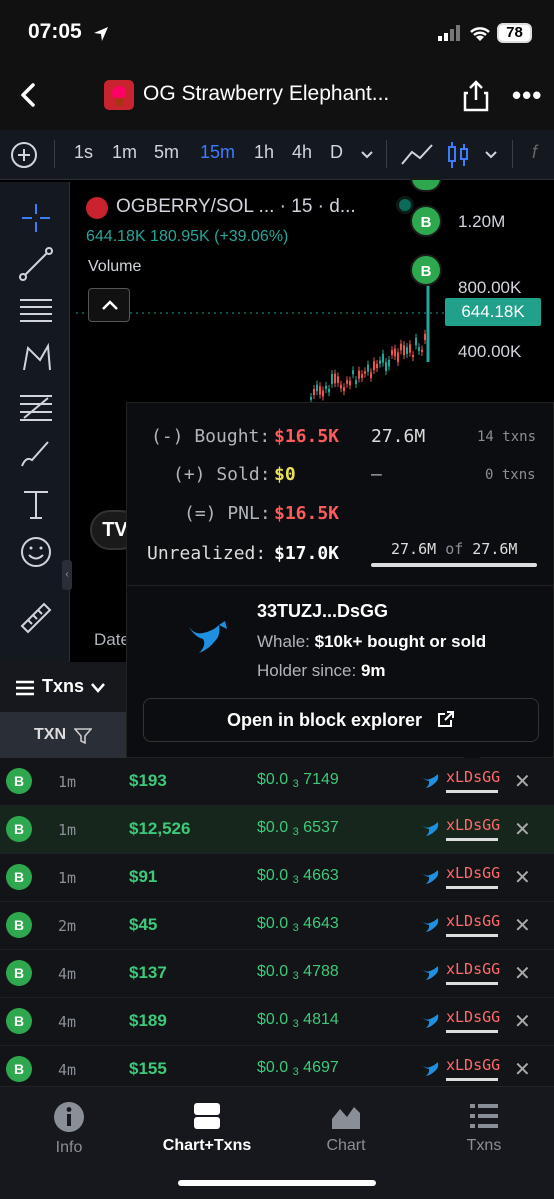 The width and height of the screenshot is (554, 1199). What do you see at coordinates (346, 1128) in the screenshot?
I see `nav-chart: Chart` at bounding box center [346, 1128].